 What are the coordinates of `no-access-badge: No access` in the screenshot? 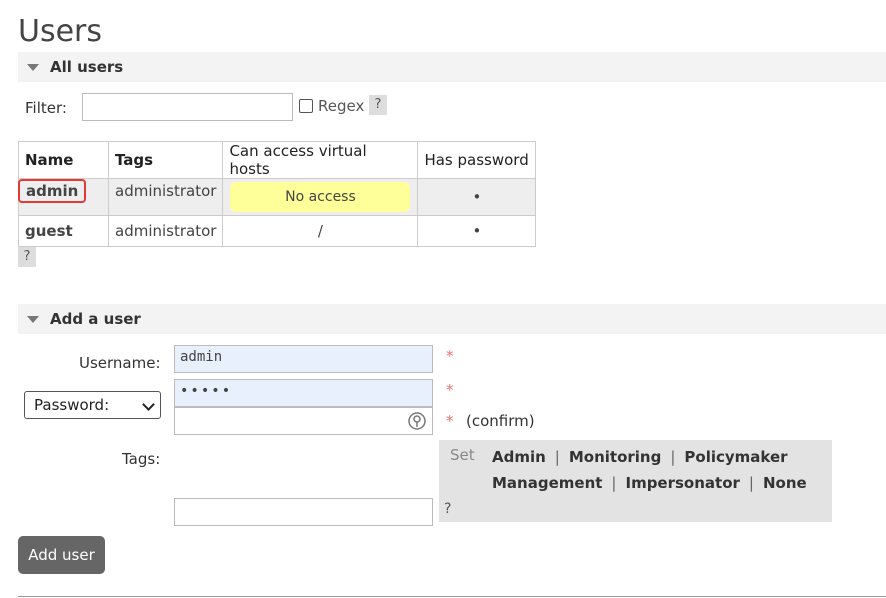 It's located at (320, 197).